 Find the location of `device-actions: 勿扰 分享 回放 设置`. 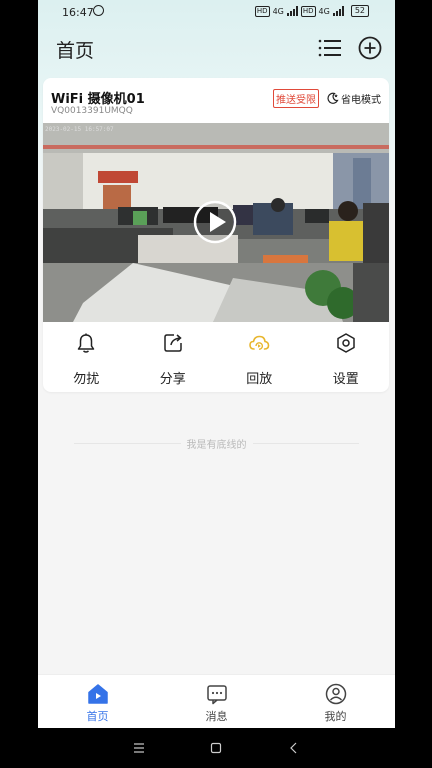

device-actions: 勿扰 分享 回放 设置 is located at coordinates (216, 357).